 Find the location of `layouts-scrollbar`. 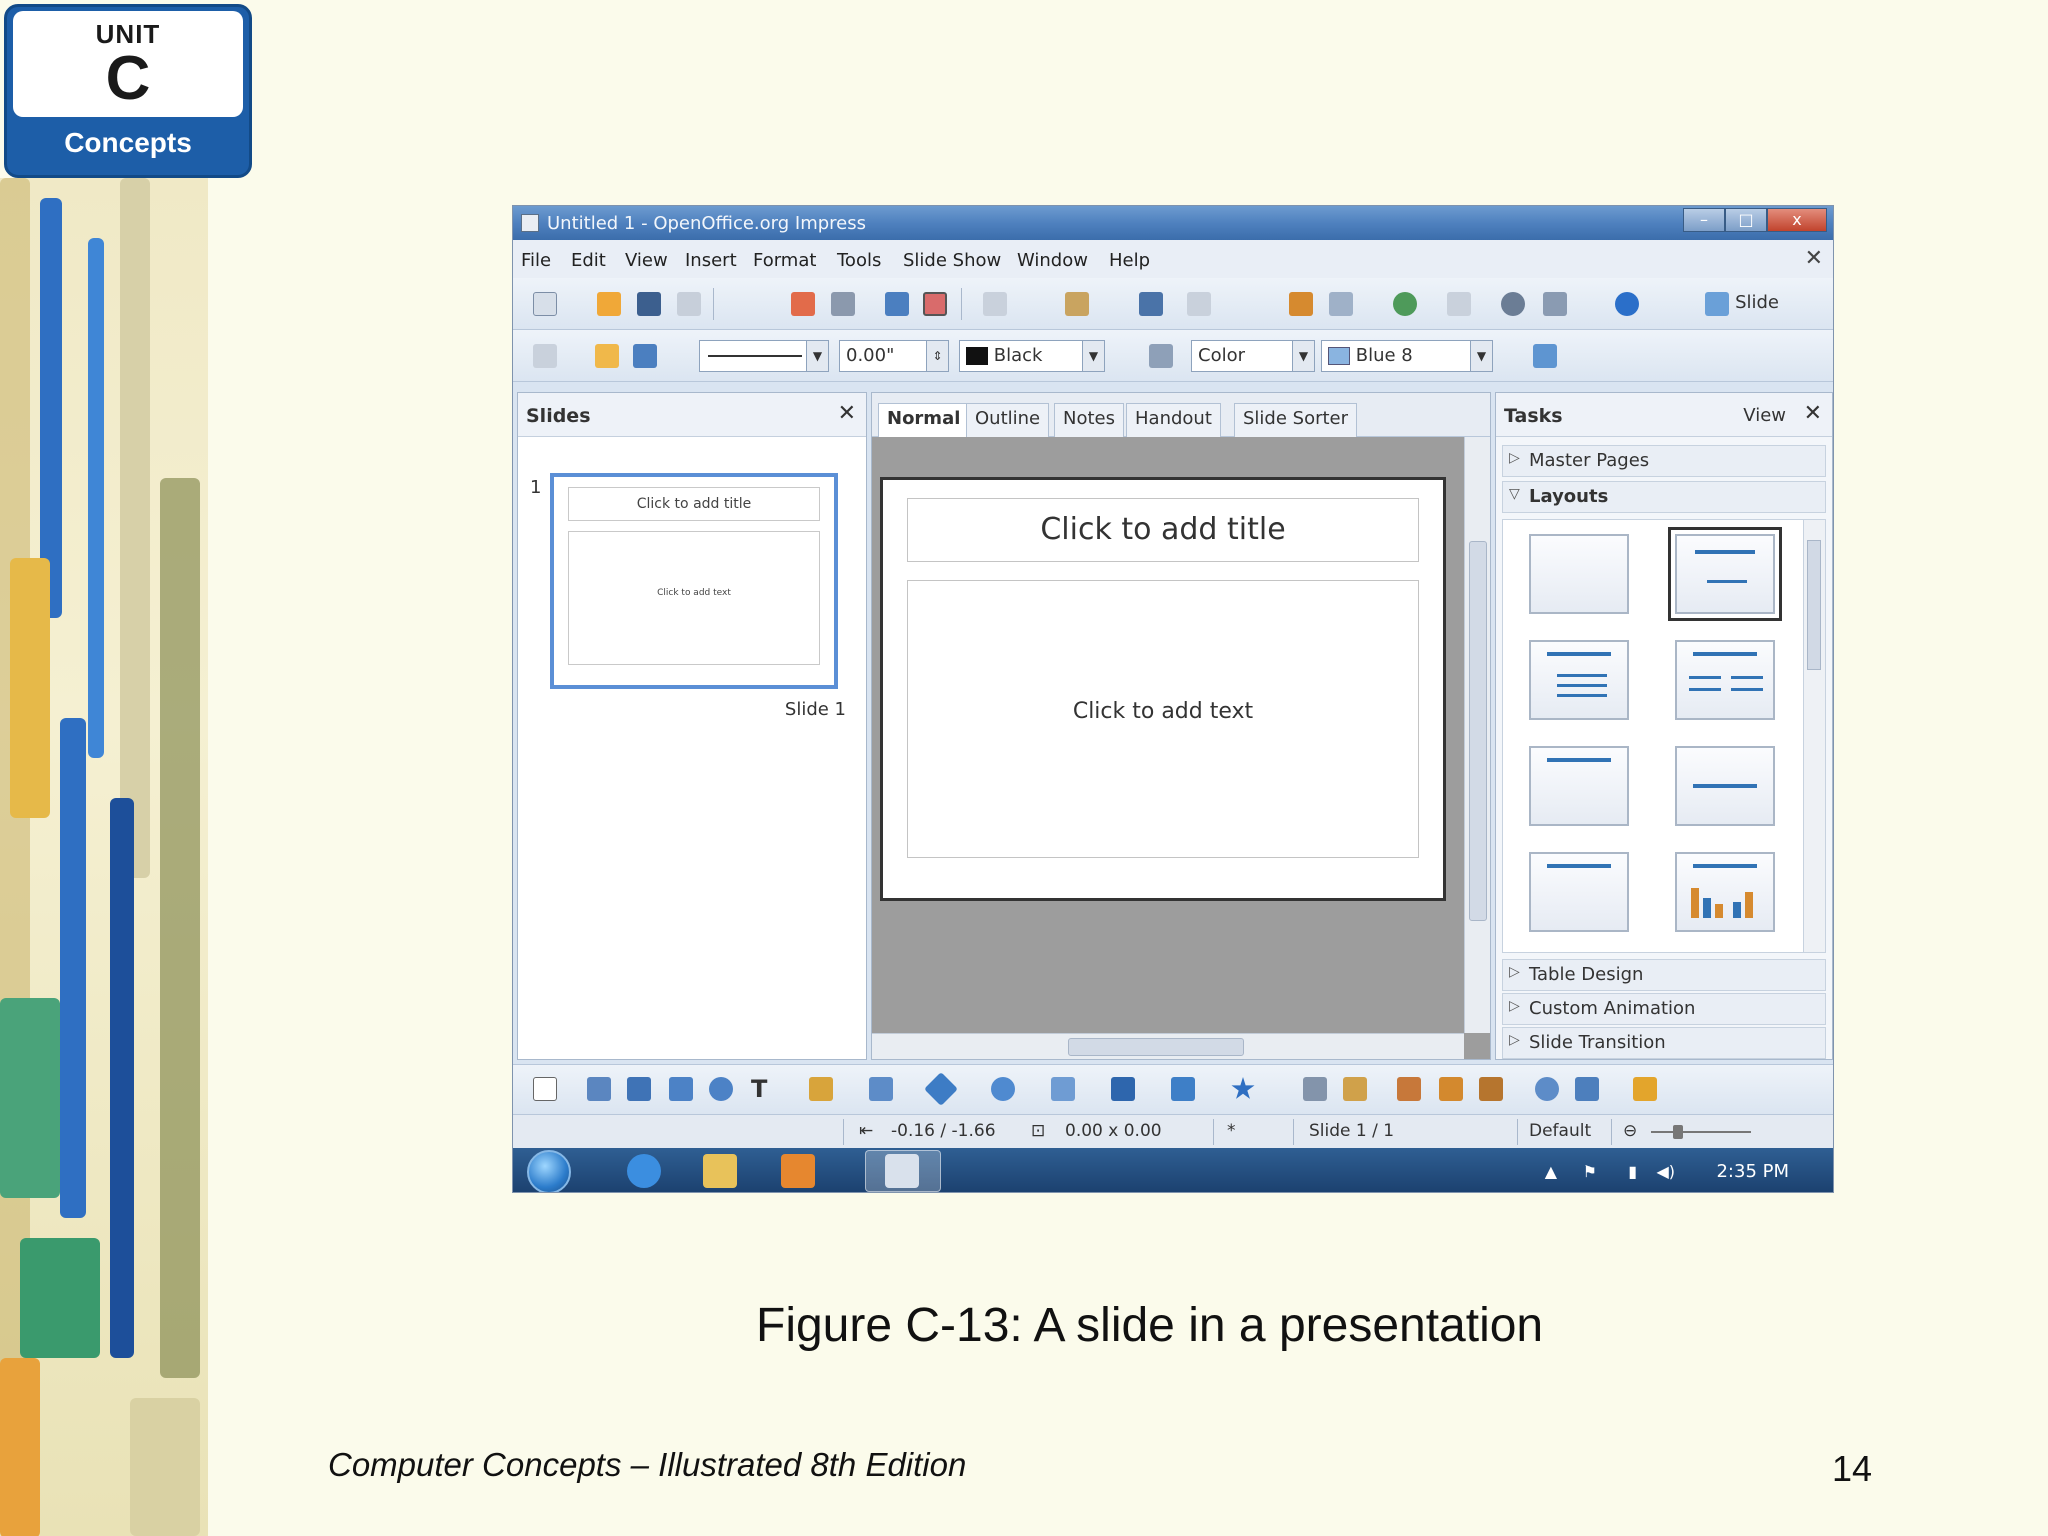

layouts-scrollbar is located at coordinates (1814, 736).